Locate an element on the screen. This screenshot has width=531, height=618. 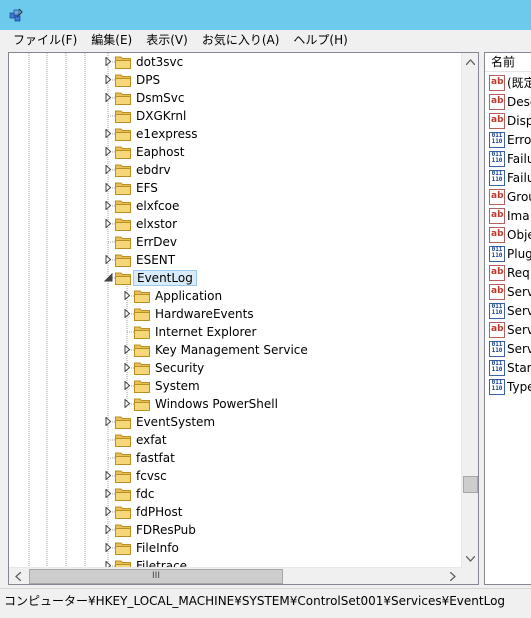
value-row: abGrou is located at coordinates (510, 196).